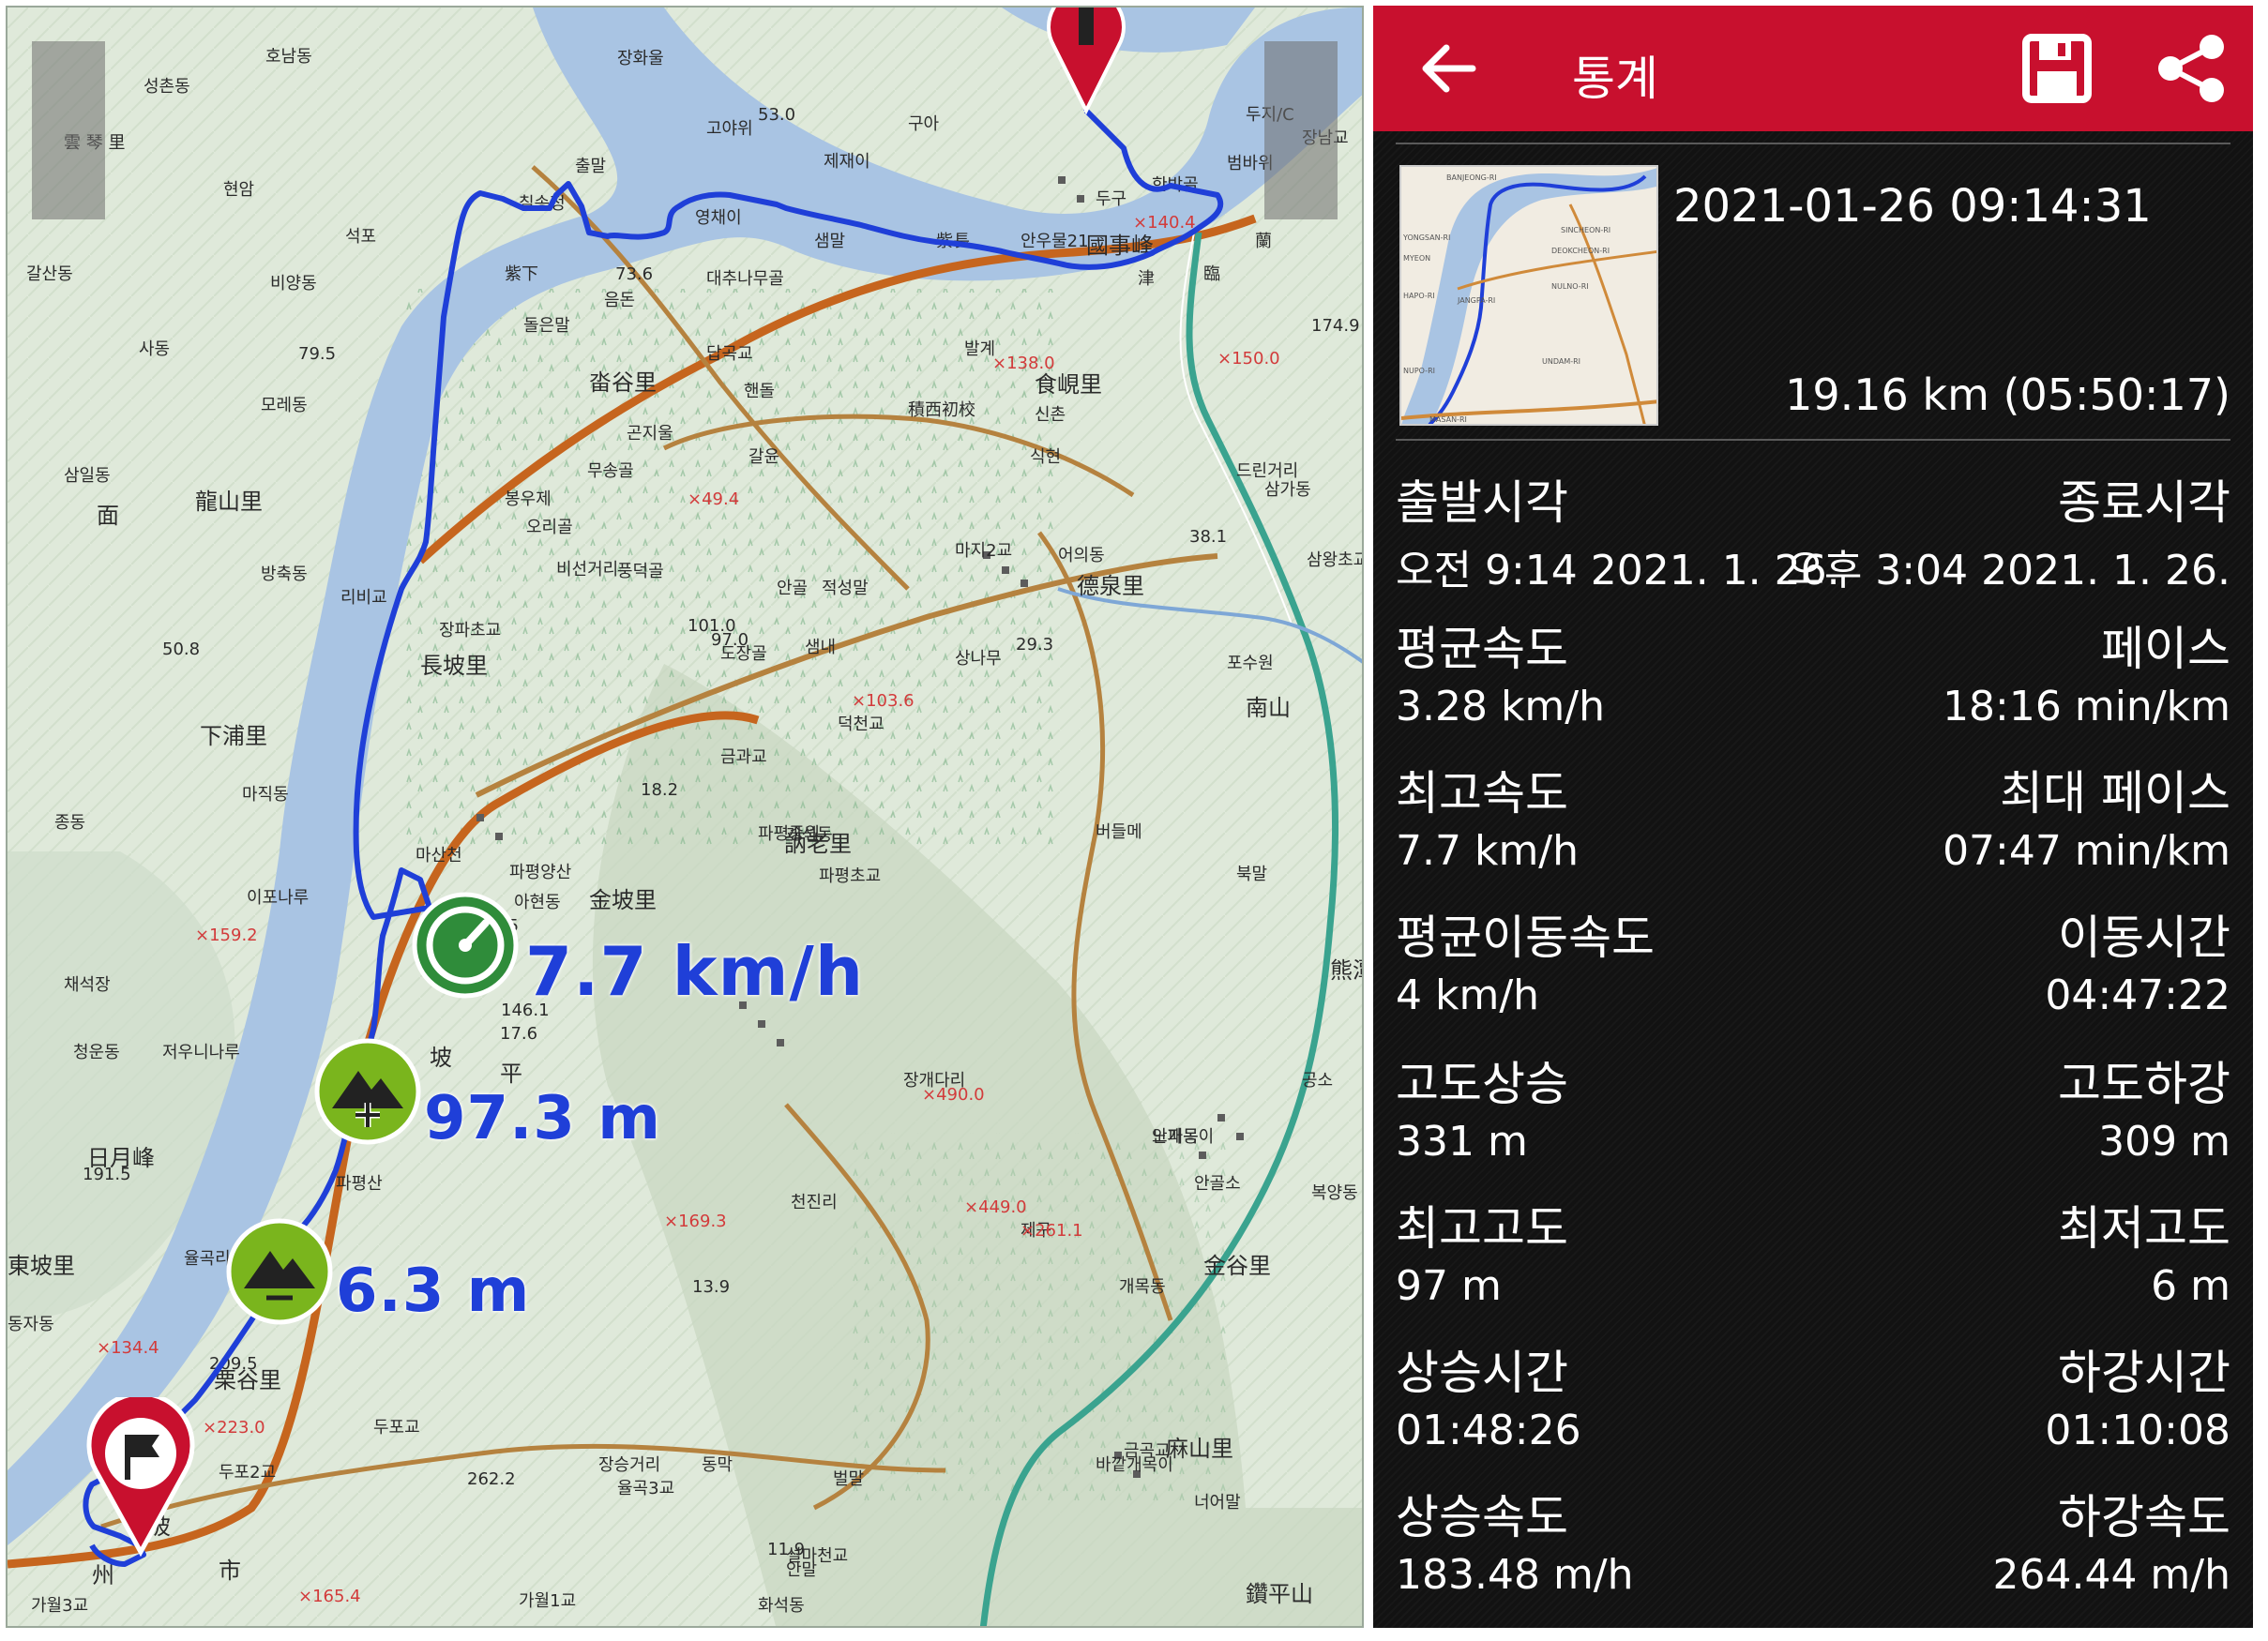 The image size is (2268, 1641). Describe the element at coordinates (284, 405) in the screenshot. I see `map-place-label: 모레동` at that location.